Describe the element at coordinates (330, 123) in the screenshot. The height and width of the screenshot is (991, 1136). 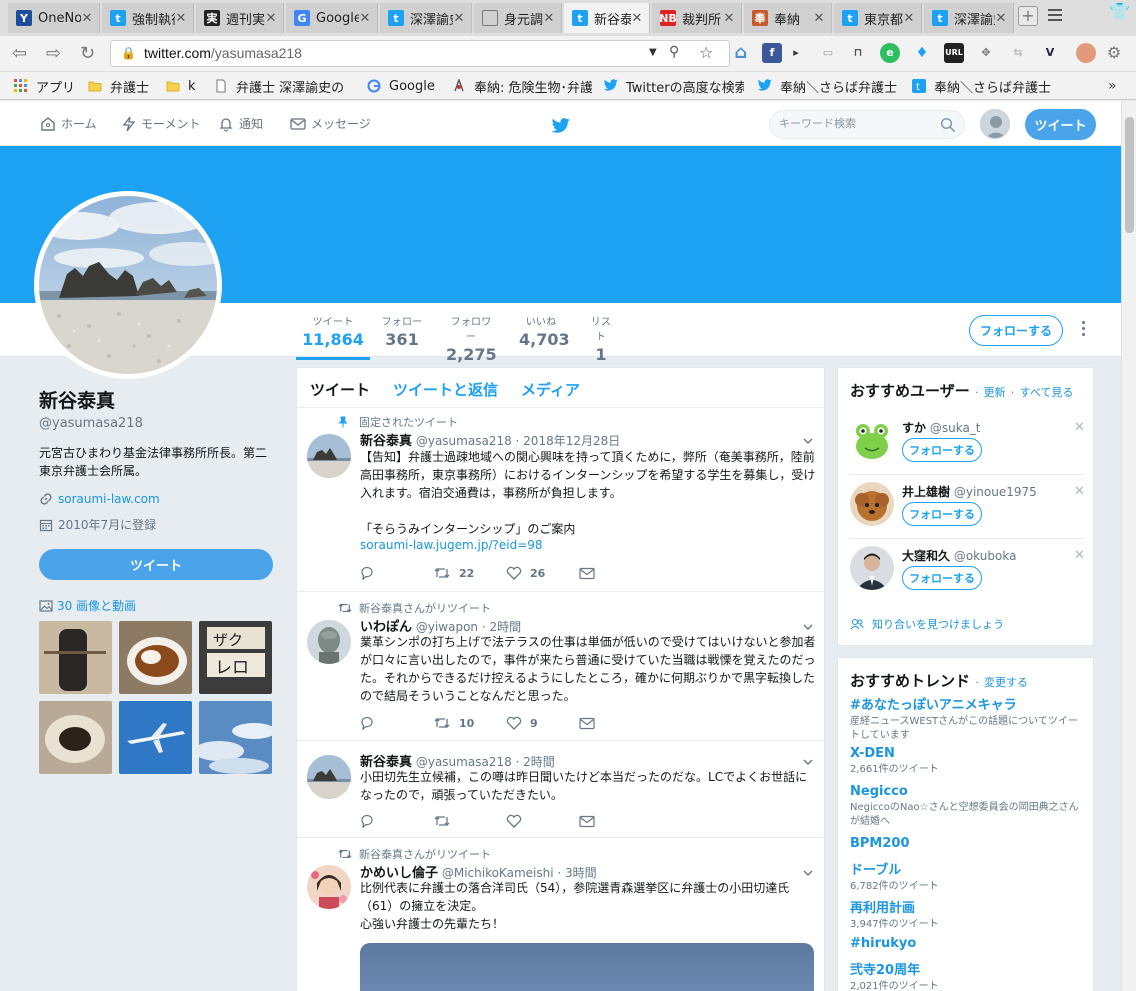
I see `nav-messages: メッセージ` at that location.